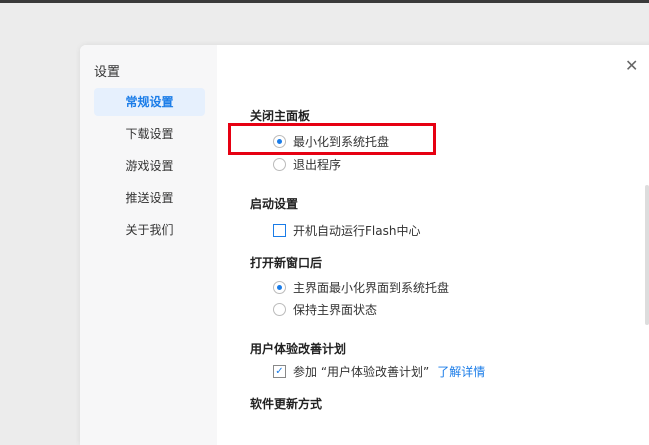  I want to click on sidebar-item-download: 下载设置, so click(149, 134).